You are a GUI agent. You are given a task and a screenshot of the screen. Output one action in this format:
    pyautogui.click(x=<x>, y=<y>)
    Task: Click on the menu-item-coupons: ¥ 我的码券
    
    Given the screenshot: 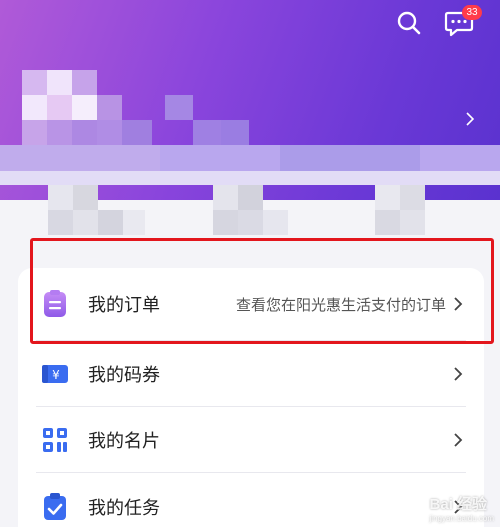 What is the action you would take?
    pyautogui.click(x=251, y=374)
    